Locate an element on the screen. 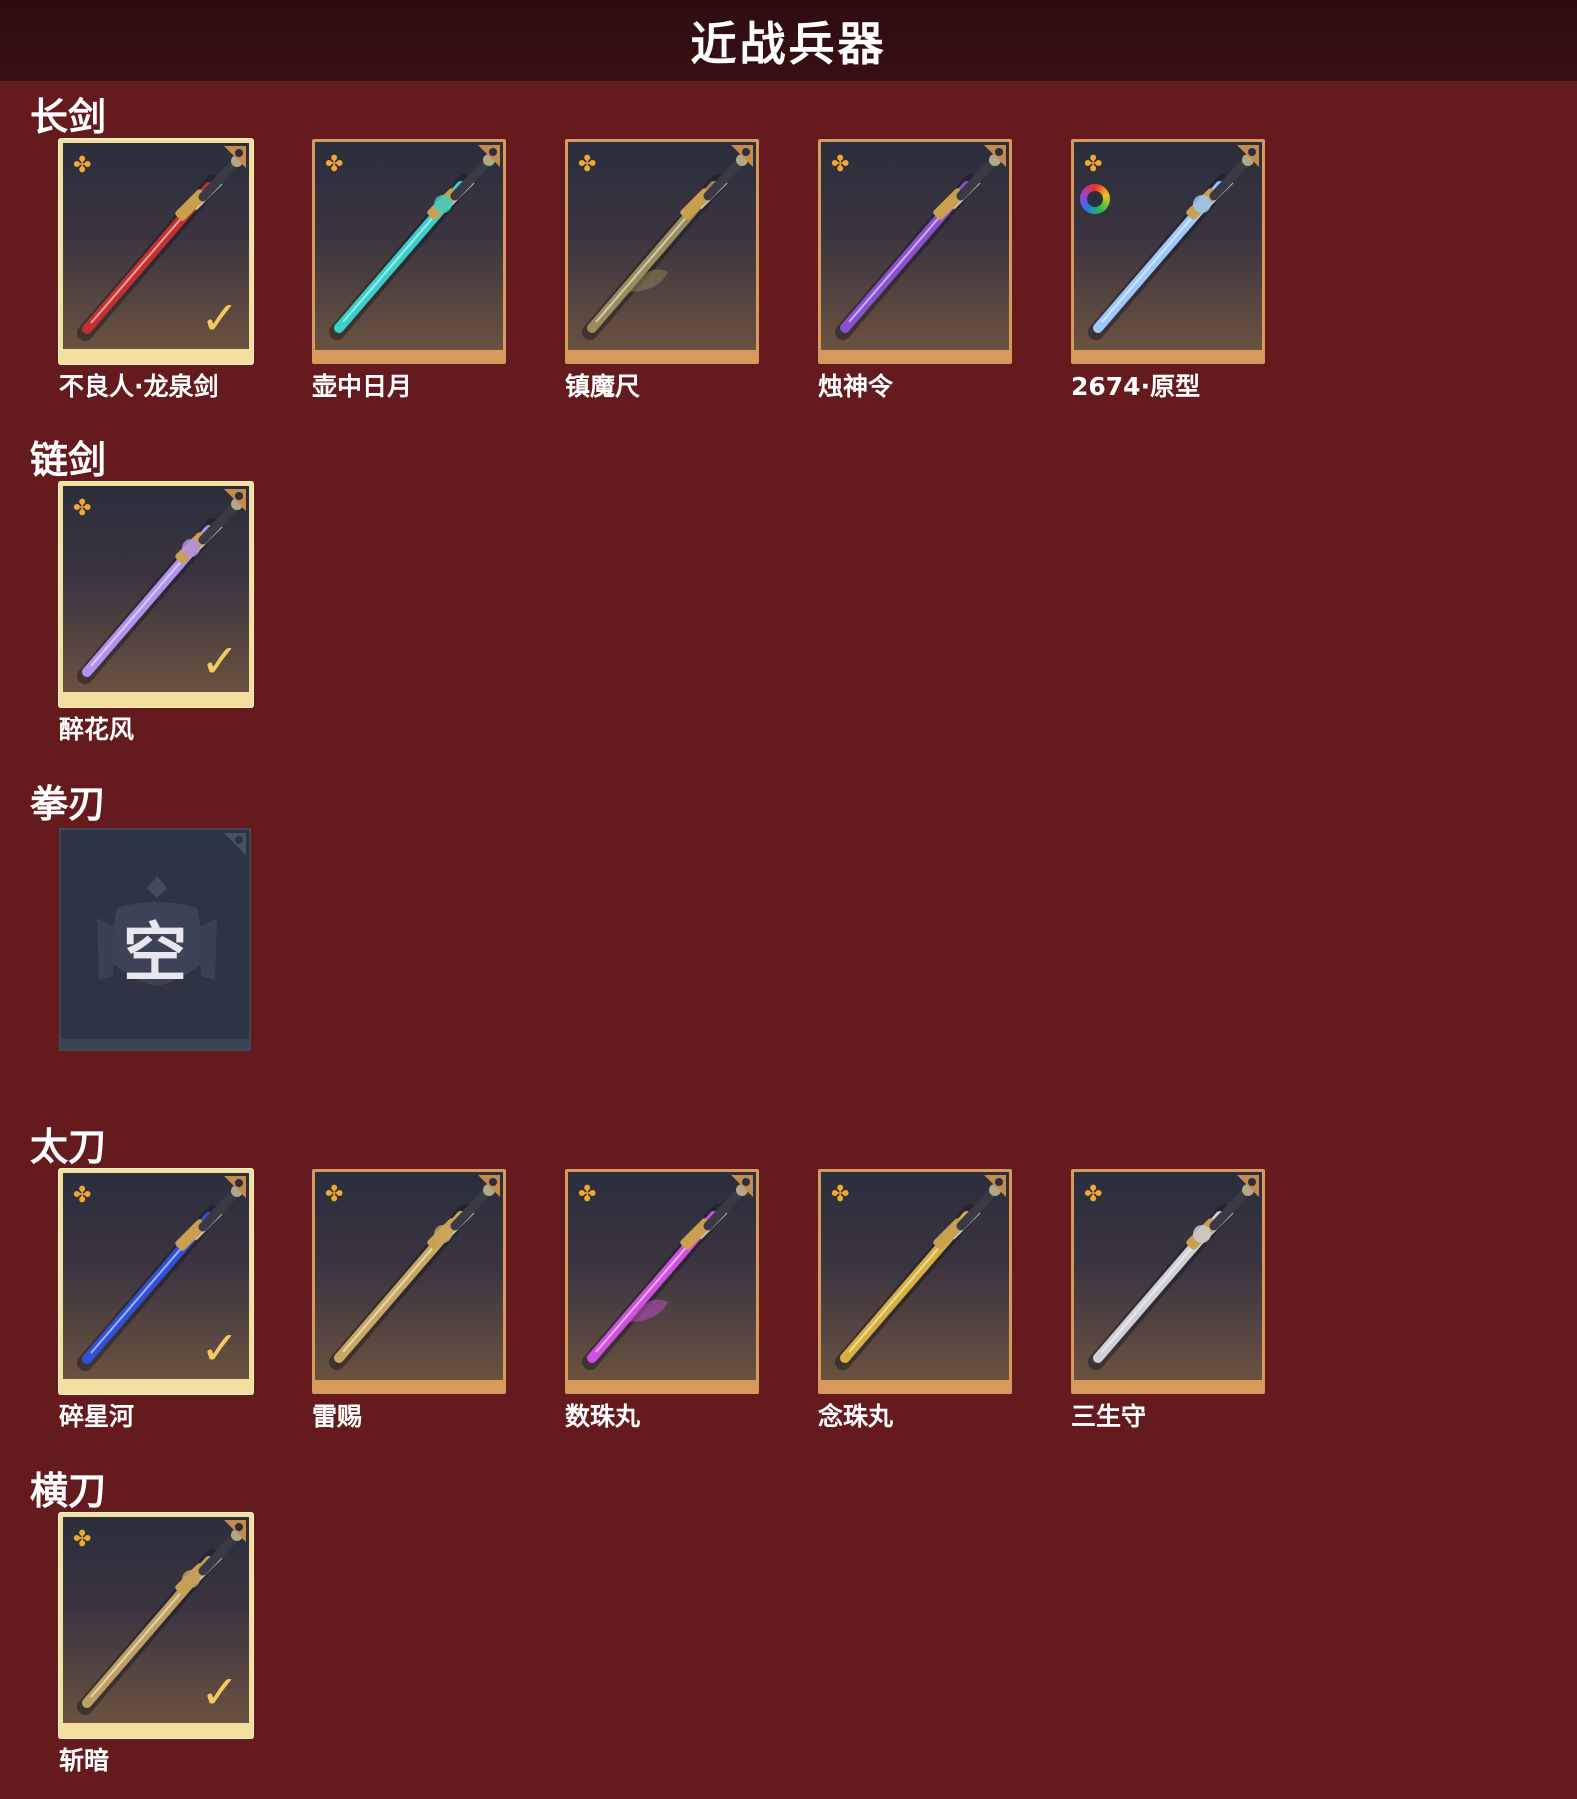 This screenshot has height=1799, width=1577. weapon-card: ✤ 念珠丸 is located at coordinates (915, 1300).